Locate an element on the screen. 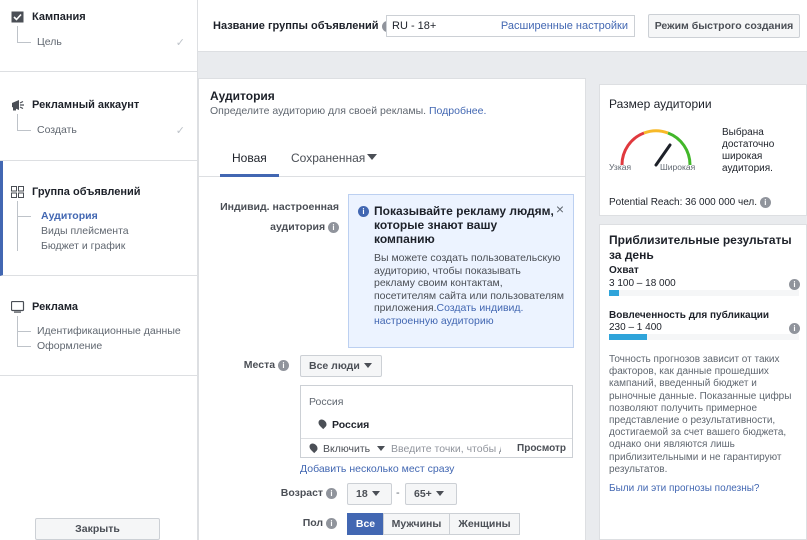 The height and width of the screenshot is (540, 807). engagement-bar-fill is located at coordinates (628, 337).